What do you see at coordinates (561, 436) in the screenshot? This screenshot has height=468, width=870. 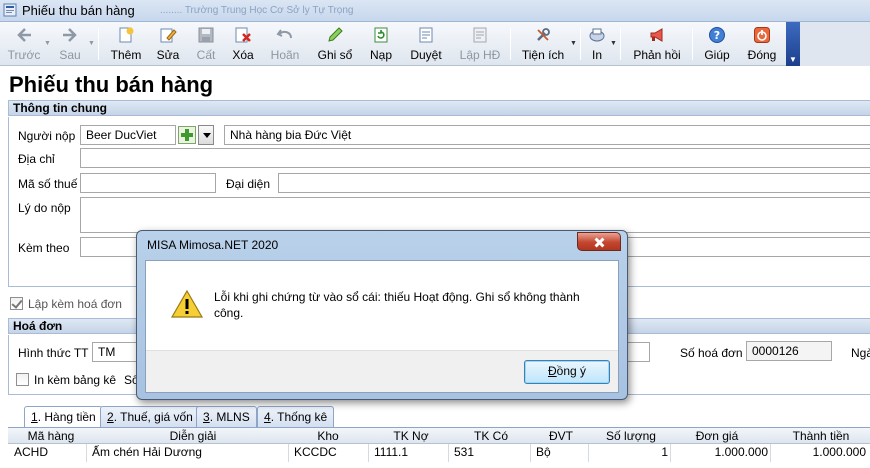 I see `col-unit: ĐVT` at bounding box center [561, 436].